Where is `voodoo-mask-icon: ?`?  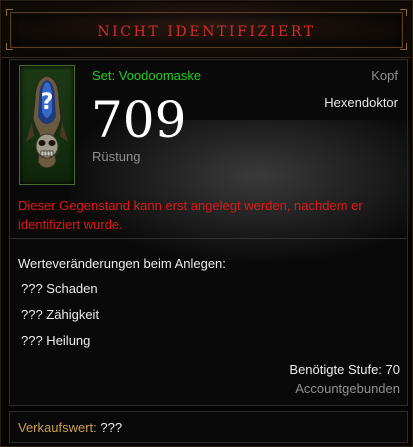
voodoo-mask-icon: ? is located at coordinates (47, 122).